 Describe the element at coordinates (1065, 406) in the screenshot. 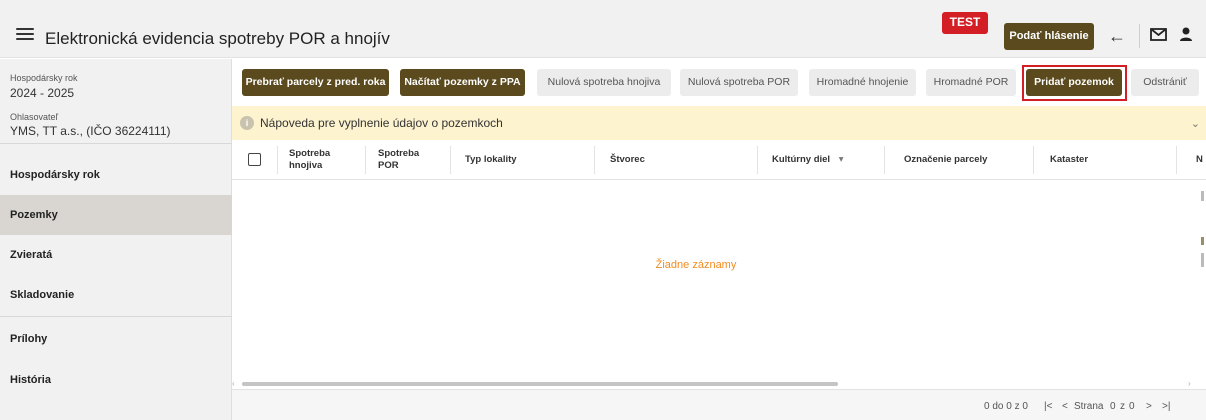

I see `prev-page-icon: <` at that location.